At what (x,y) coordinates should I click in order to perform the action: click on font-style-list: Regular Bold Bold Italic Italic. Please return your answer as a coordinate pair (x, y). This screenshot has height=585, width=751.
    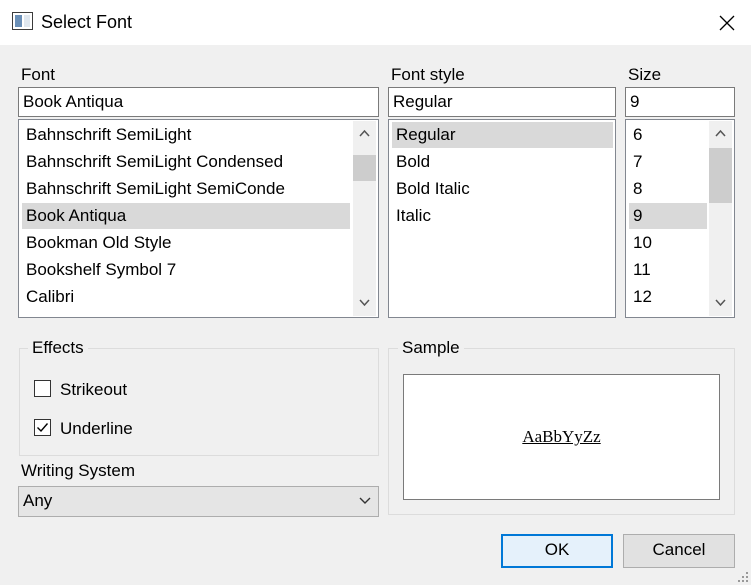
    Looking at the image, I should click on (502, 218).